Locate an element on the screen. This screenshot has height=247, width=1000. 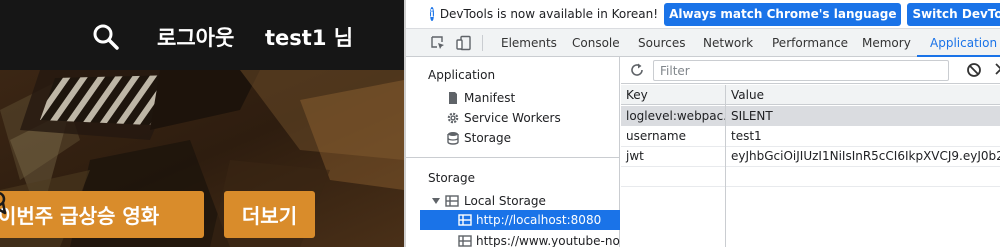
tab-performance: Performance is located at coordinates (810, 43).